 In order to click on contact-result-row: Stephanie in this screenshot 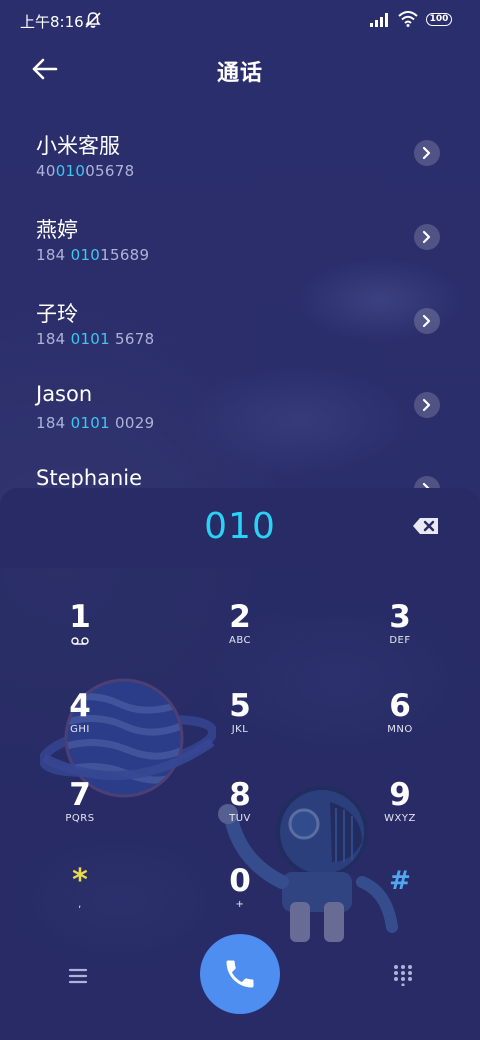, I will do `click(240, 470)`.